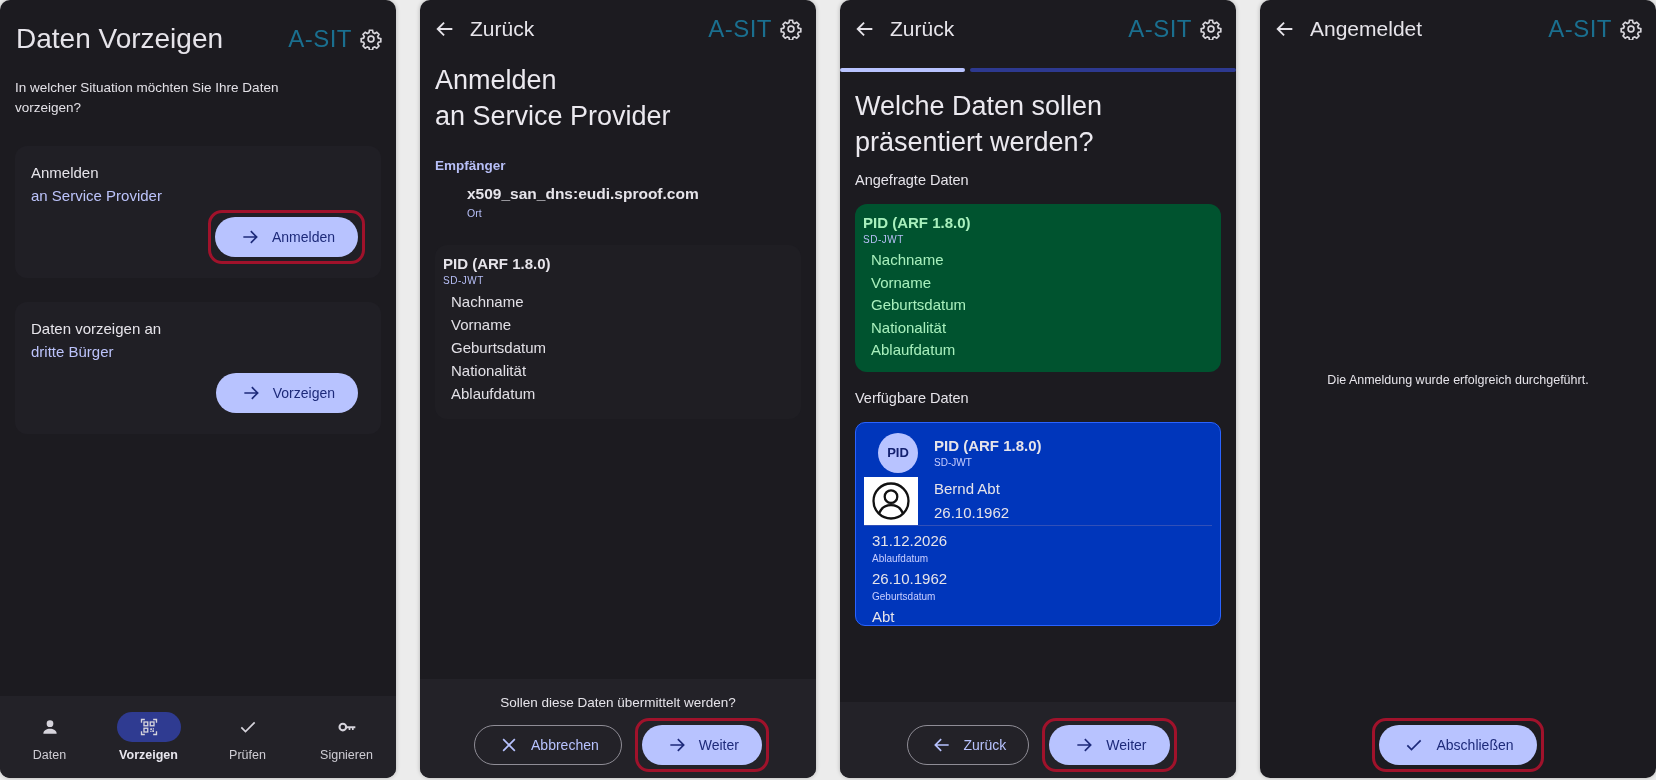 This screenshot has height=780, width=1656. I want to click on holder-name: Bernd Abt, so click(967, 488).